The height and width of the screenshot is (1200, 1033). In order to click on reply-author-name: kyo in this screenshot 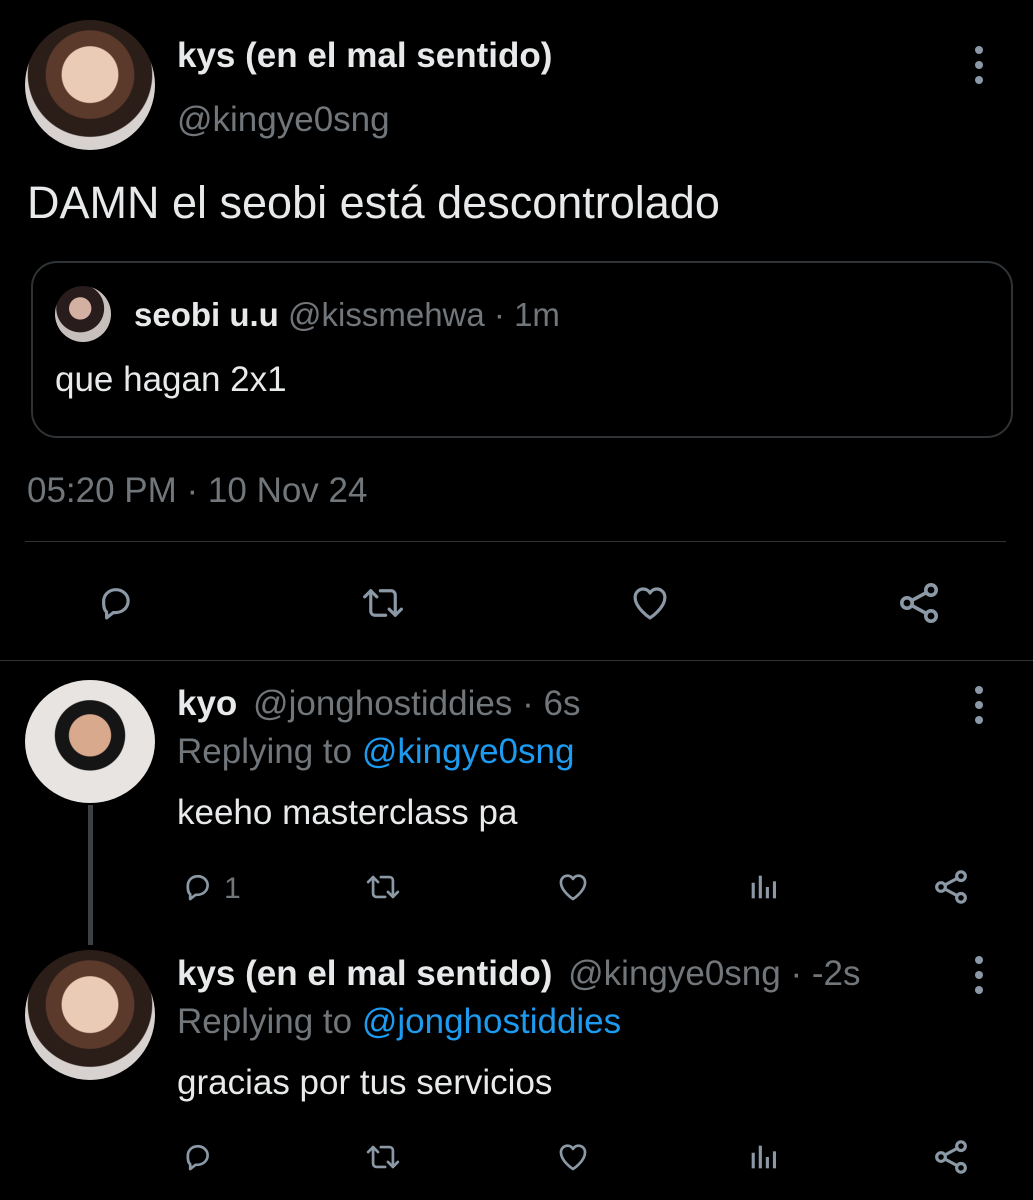, I will do `click(207, 703)`.